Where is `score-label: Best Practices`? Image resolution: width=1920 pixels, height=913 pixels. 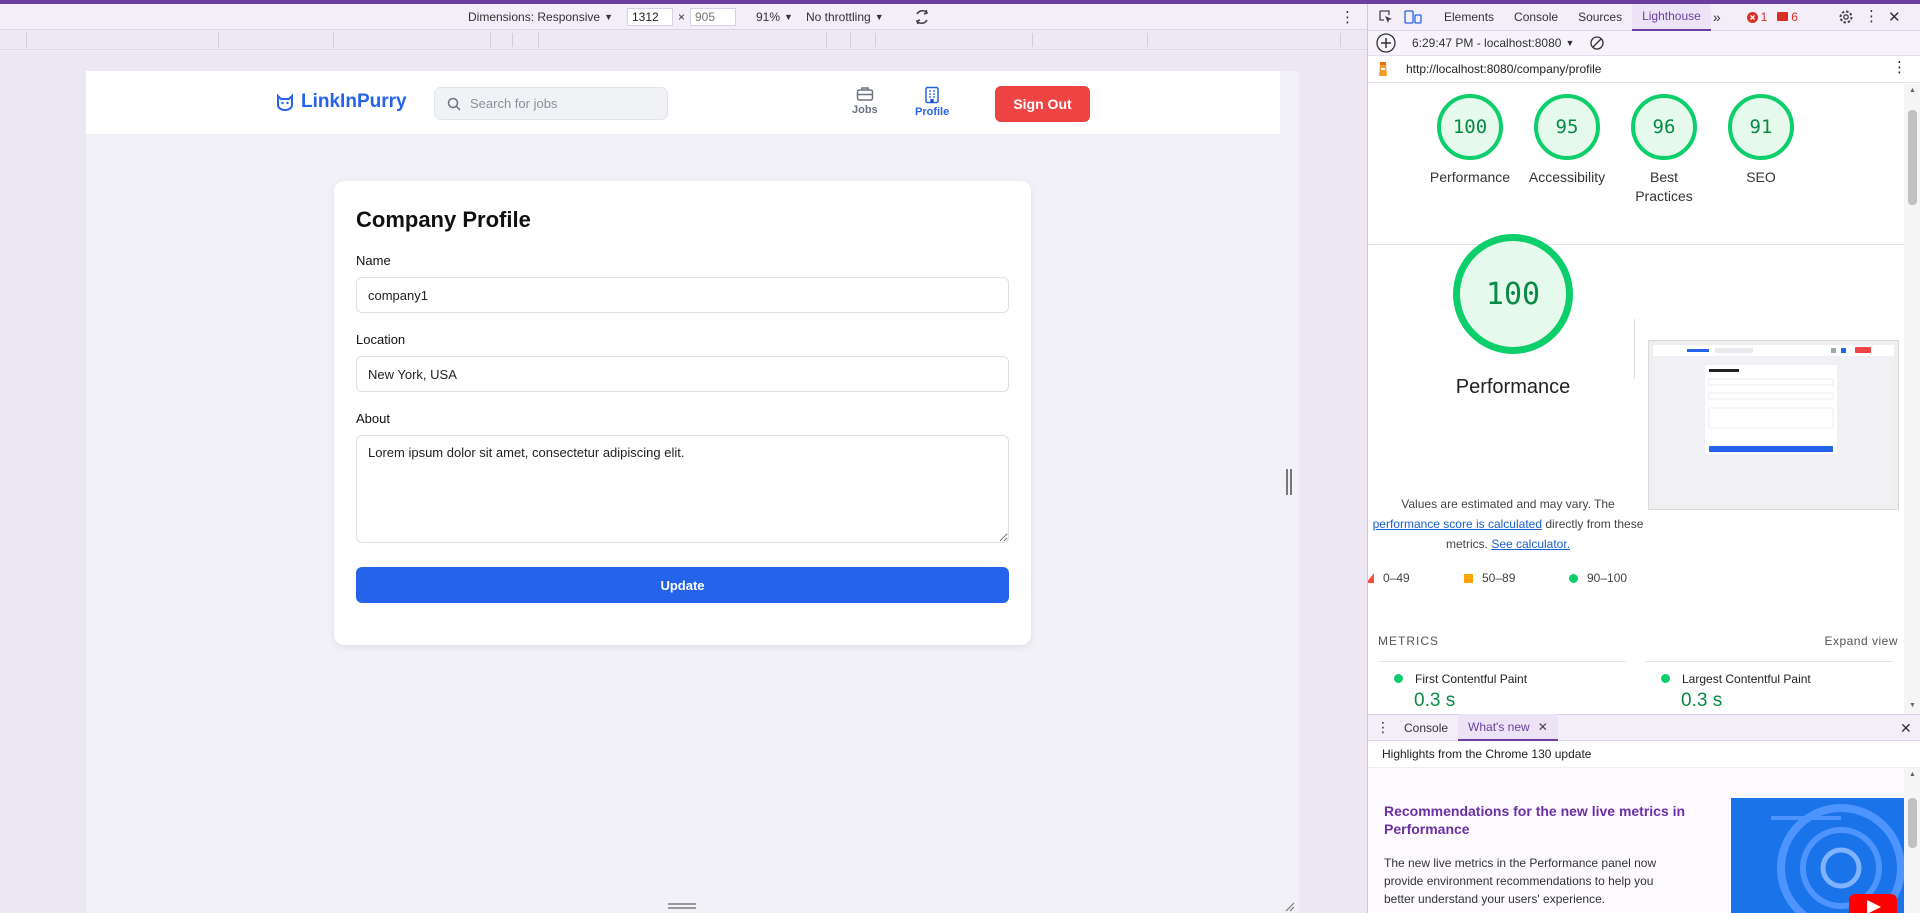 score-label: Best Practices is located at coordinates (1664, 186).